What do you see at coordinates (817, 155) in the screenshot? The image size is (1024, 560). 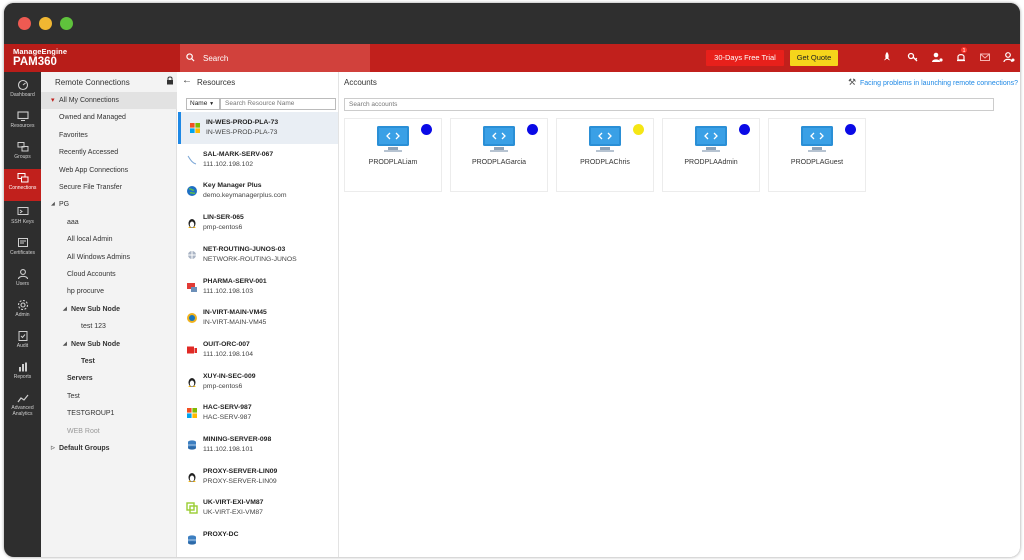 I see `account-card: PRODPLAGuest` at bounding box center [817, 155].